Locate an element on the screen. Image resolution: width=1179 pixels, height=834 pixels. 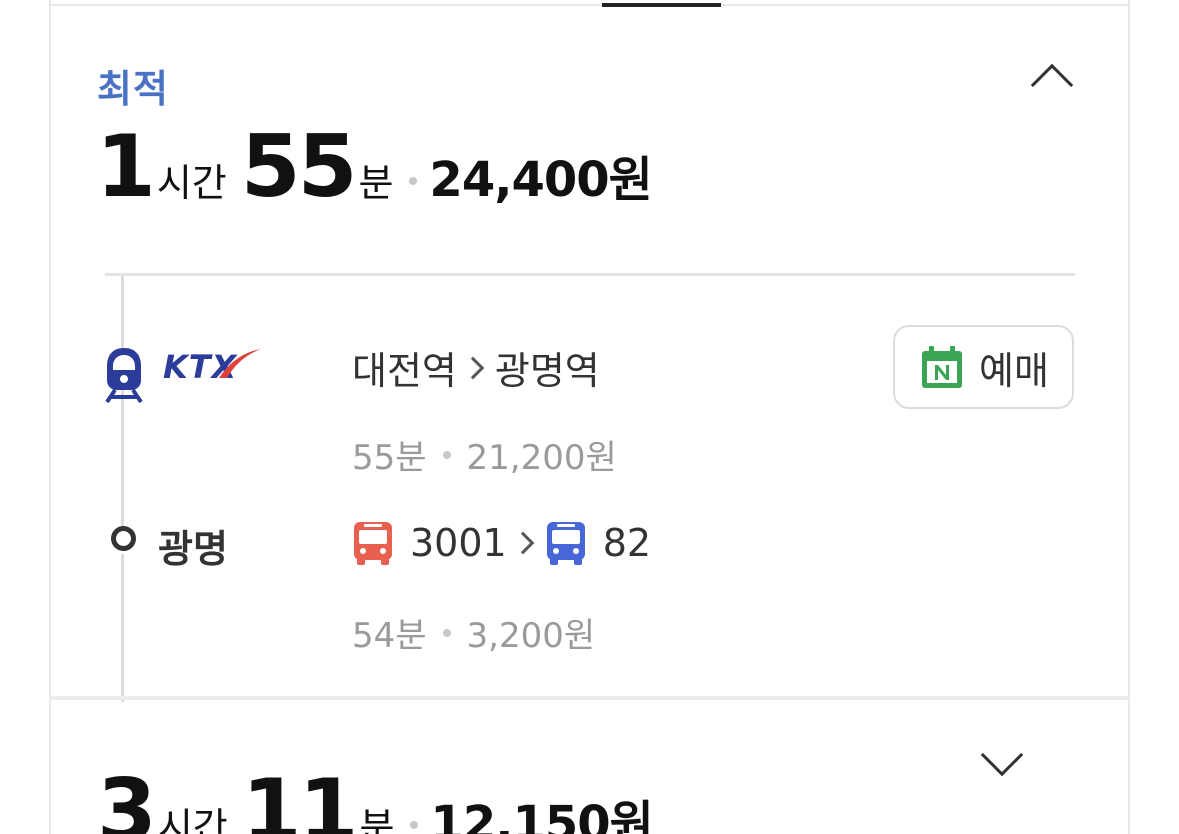
bus-route: 3001 82 is located at coordinates (501, 543).